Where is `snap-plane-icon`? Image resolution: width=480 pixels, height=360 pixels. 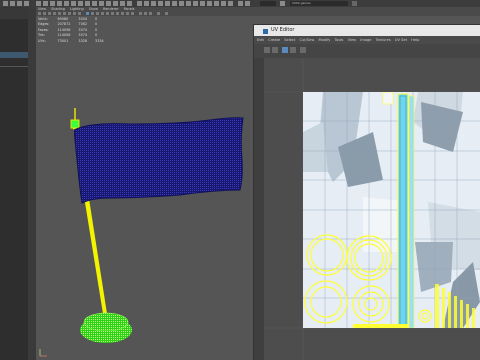 snap-plane-icon is located at coordinates (59, 3).